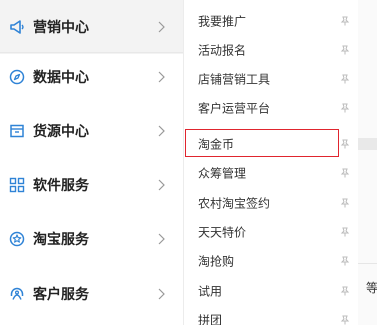  What do you see at coordinates (91, 239) in the screenshot?
I see `nav-item-taobao-services: 淘宝服务` at bounding box center [91, 239].